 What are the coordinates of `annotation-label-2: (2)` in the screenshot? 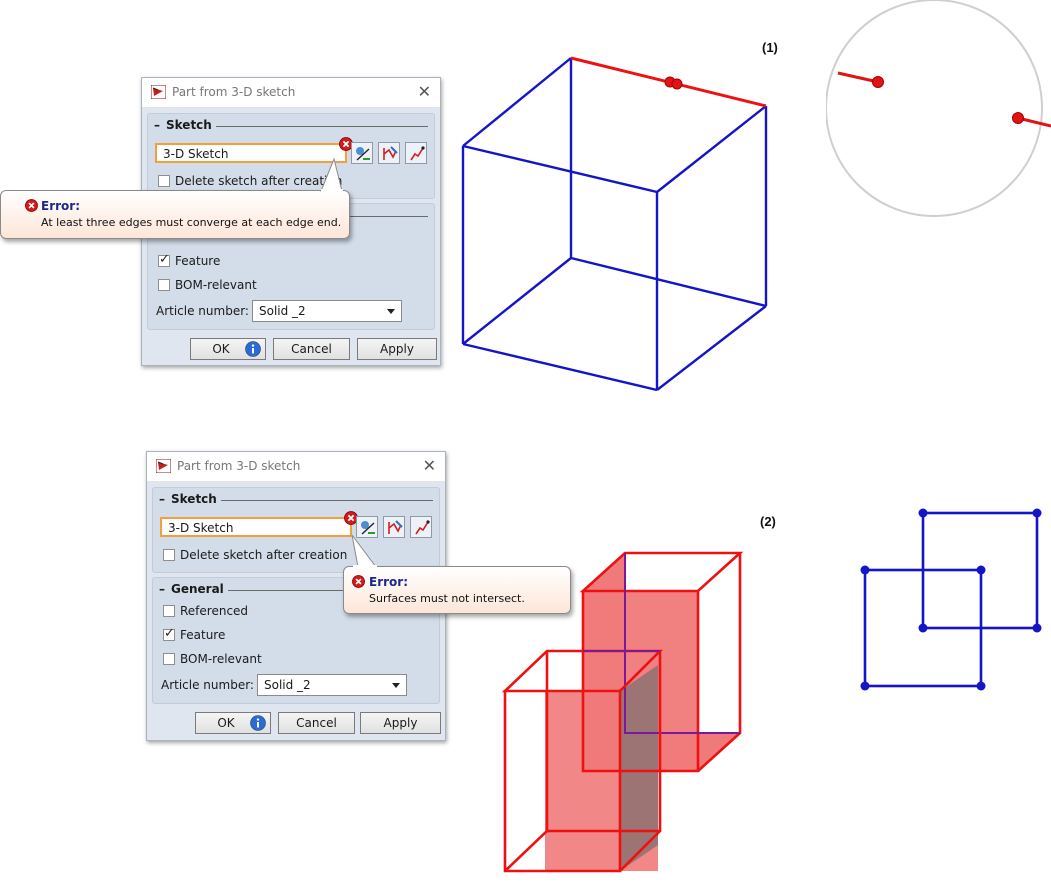 It's located at (768, 521).